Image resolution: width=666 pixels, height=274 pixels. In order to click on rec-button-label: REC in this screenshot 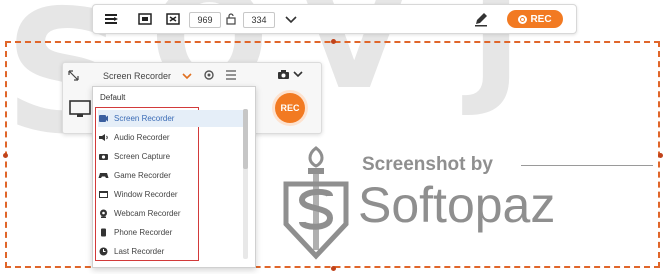, I will do `click(541, 19)`.